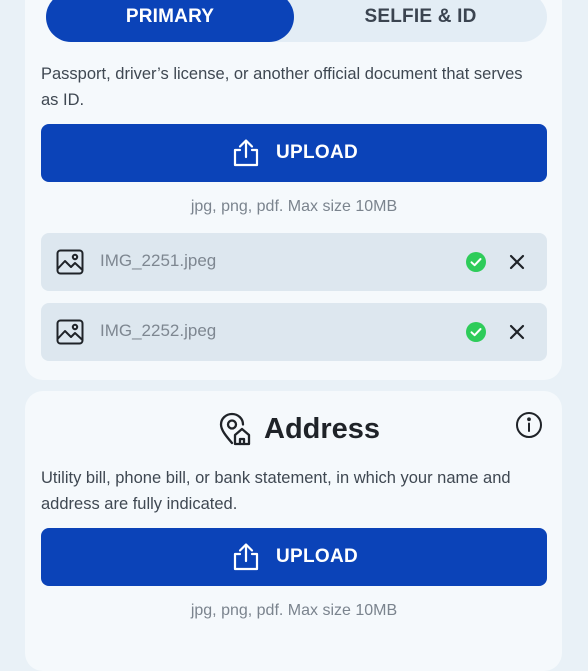 This screenshot has height=671, width=588. What do you see at coordinates (235, 429) in the screenshot?
I see `location-home-icon` at bounding box center [235, 429].